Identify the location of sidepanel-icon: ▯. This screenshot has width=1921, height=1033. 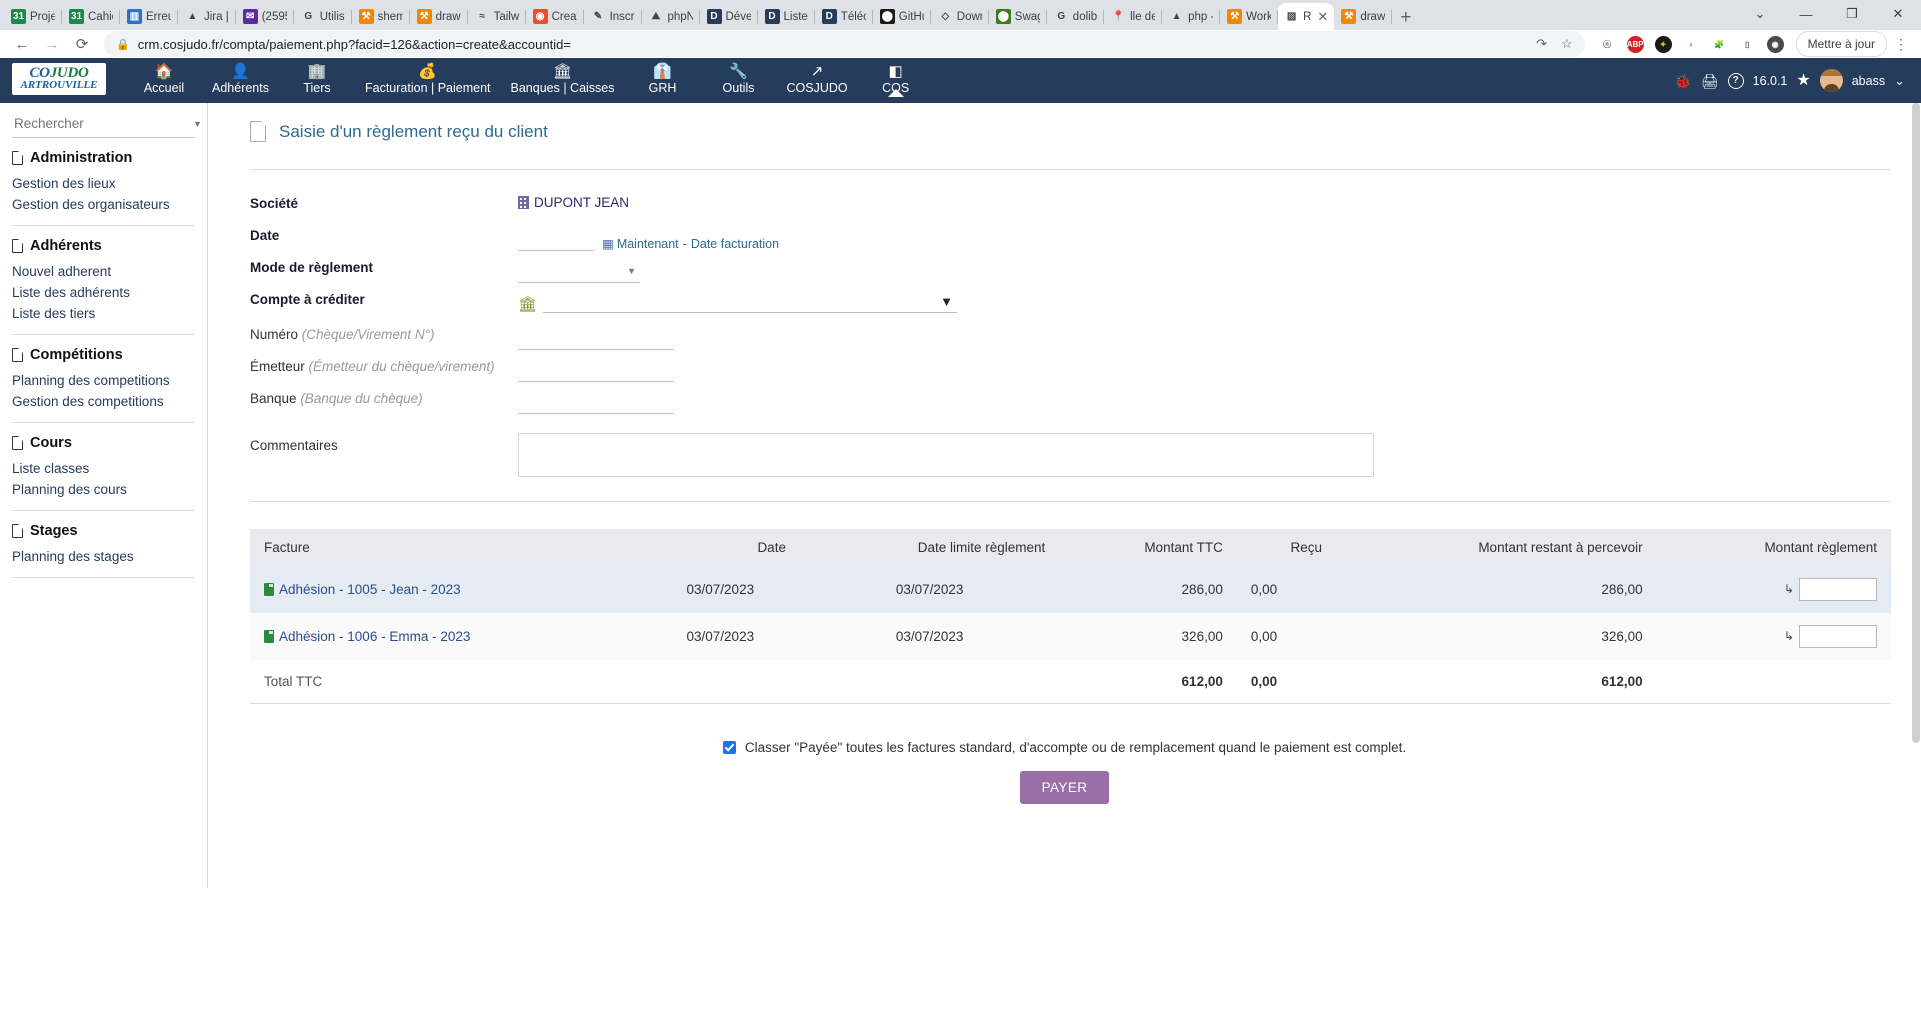
(1747, 44).